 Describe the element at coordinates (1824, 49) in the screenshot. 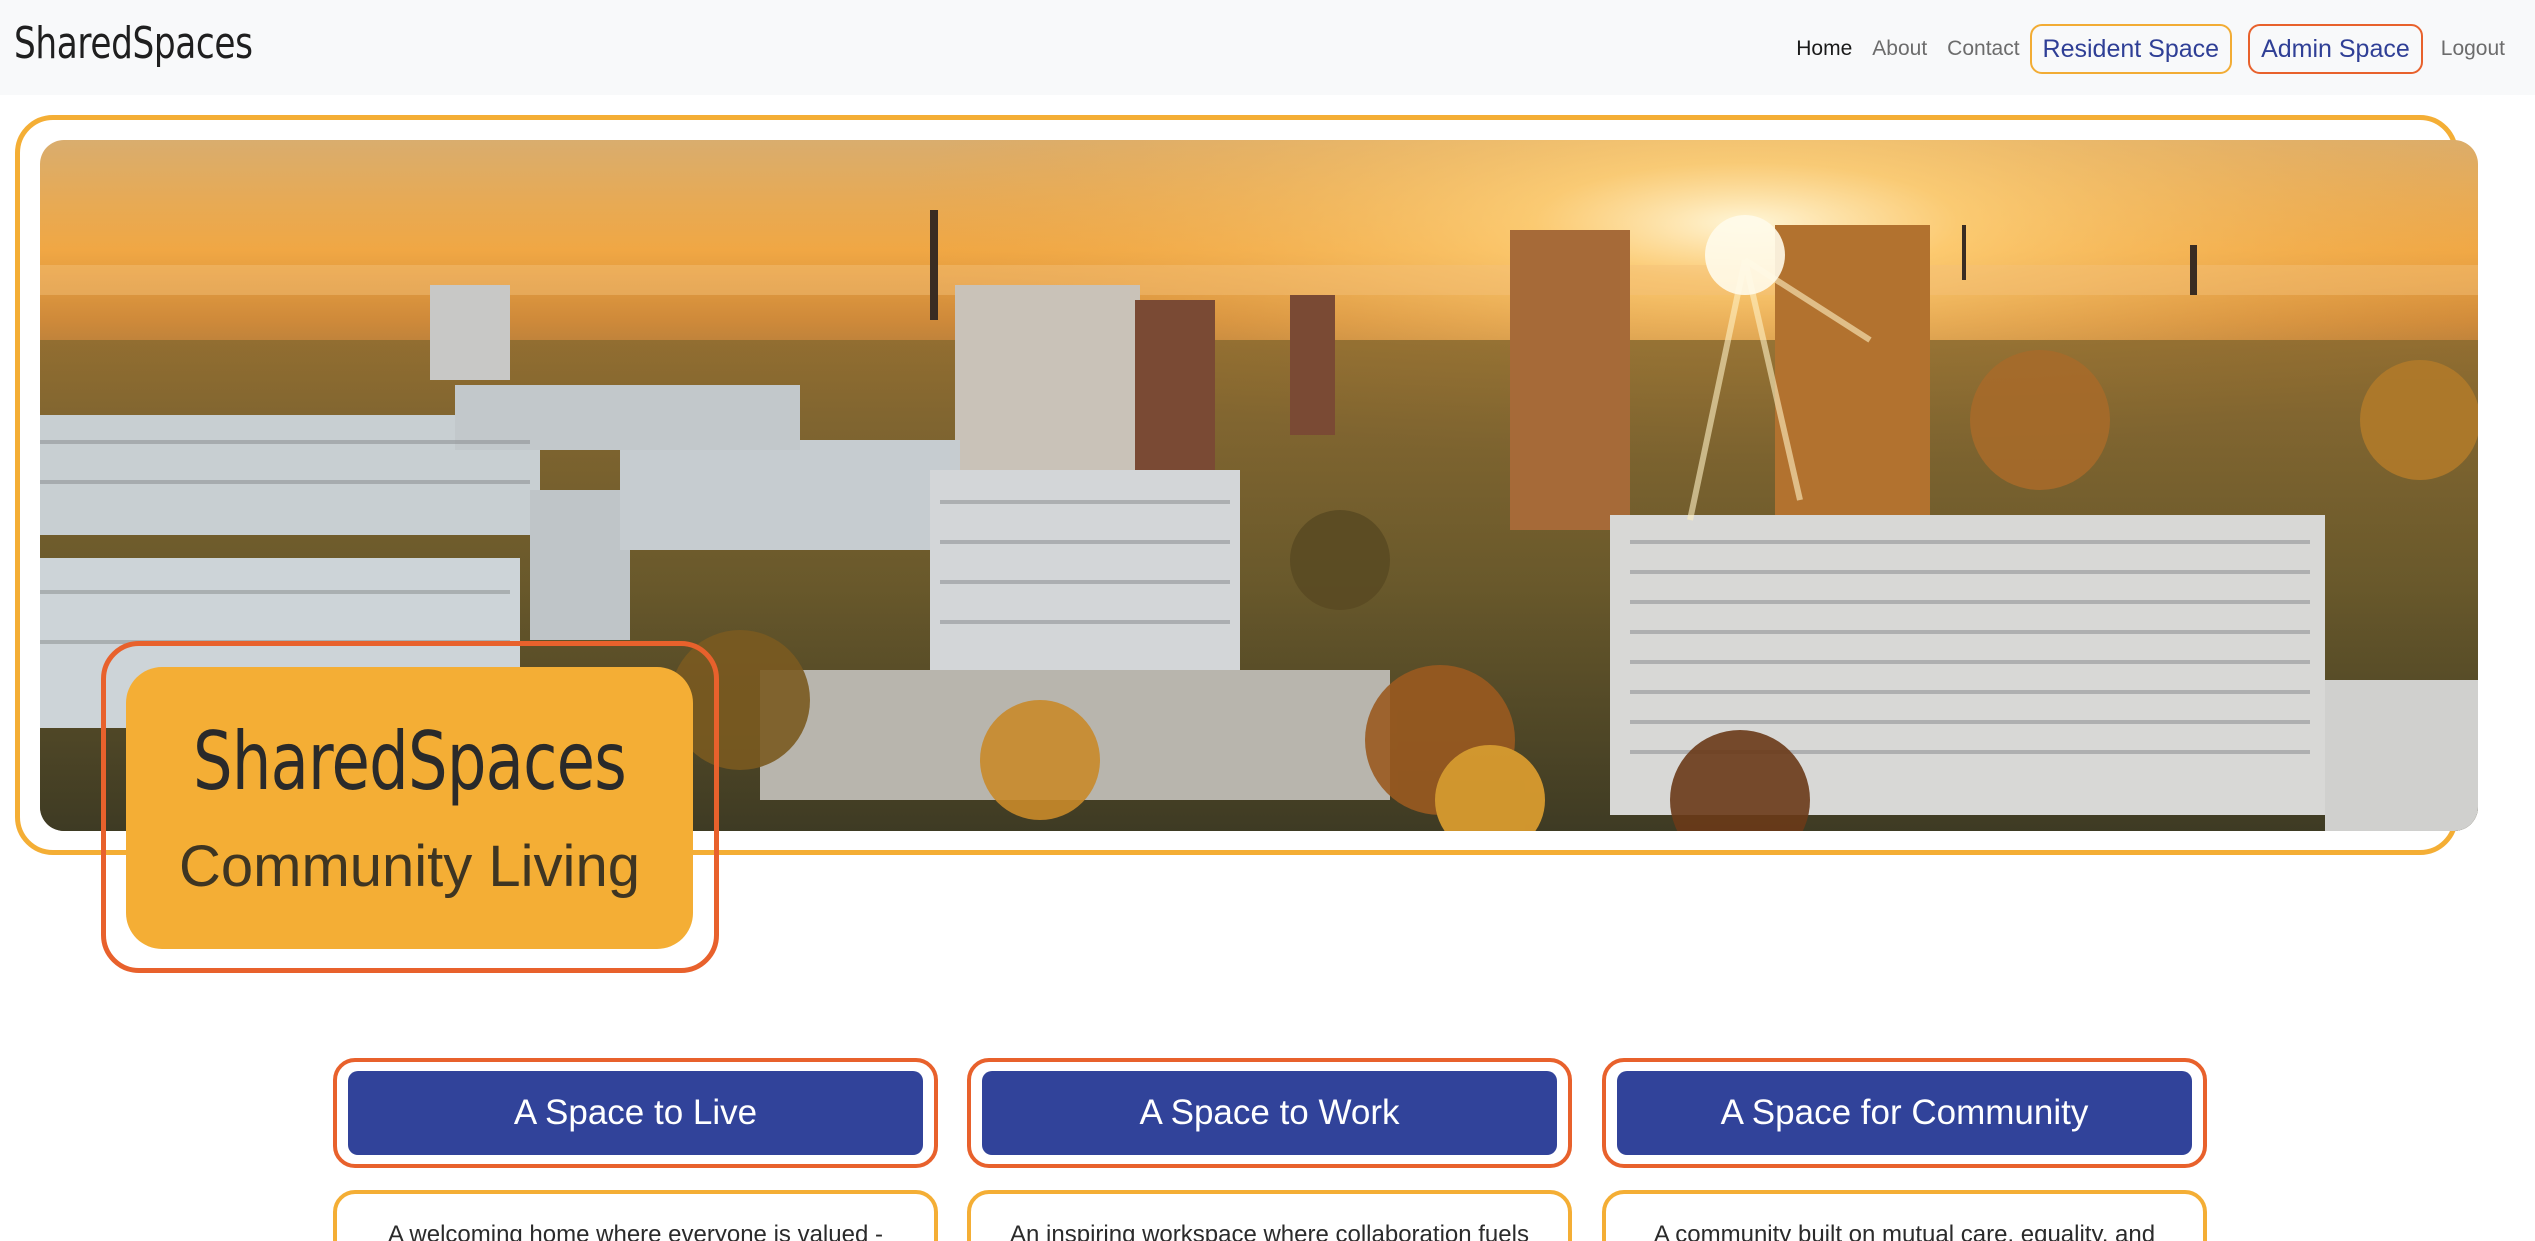

I see `nav-home-link: Home` at that location.